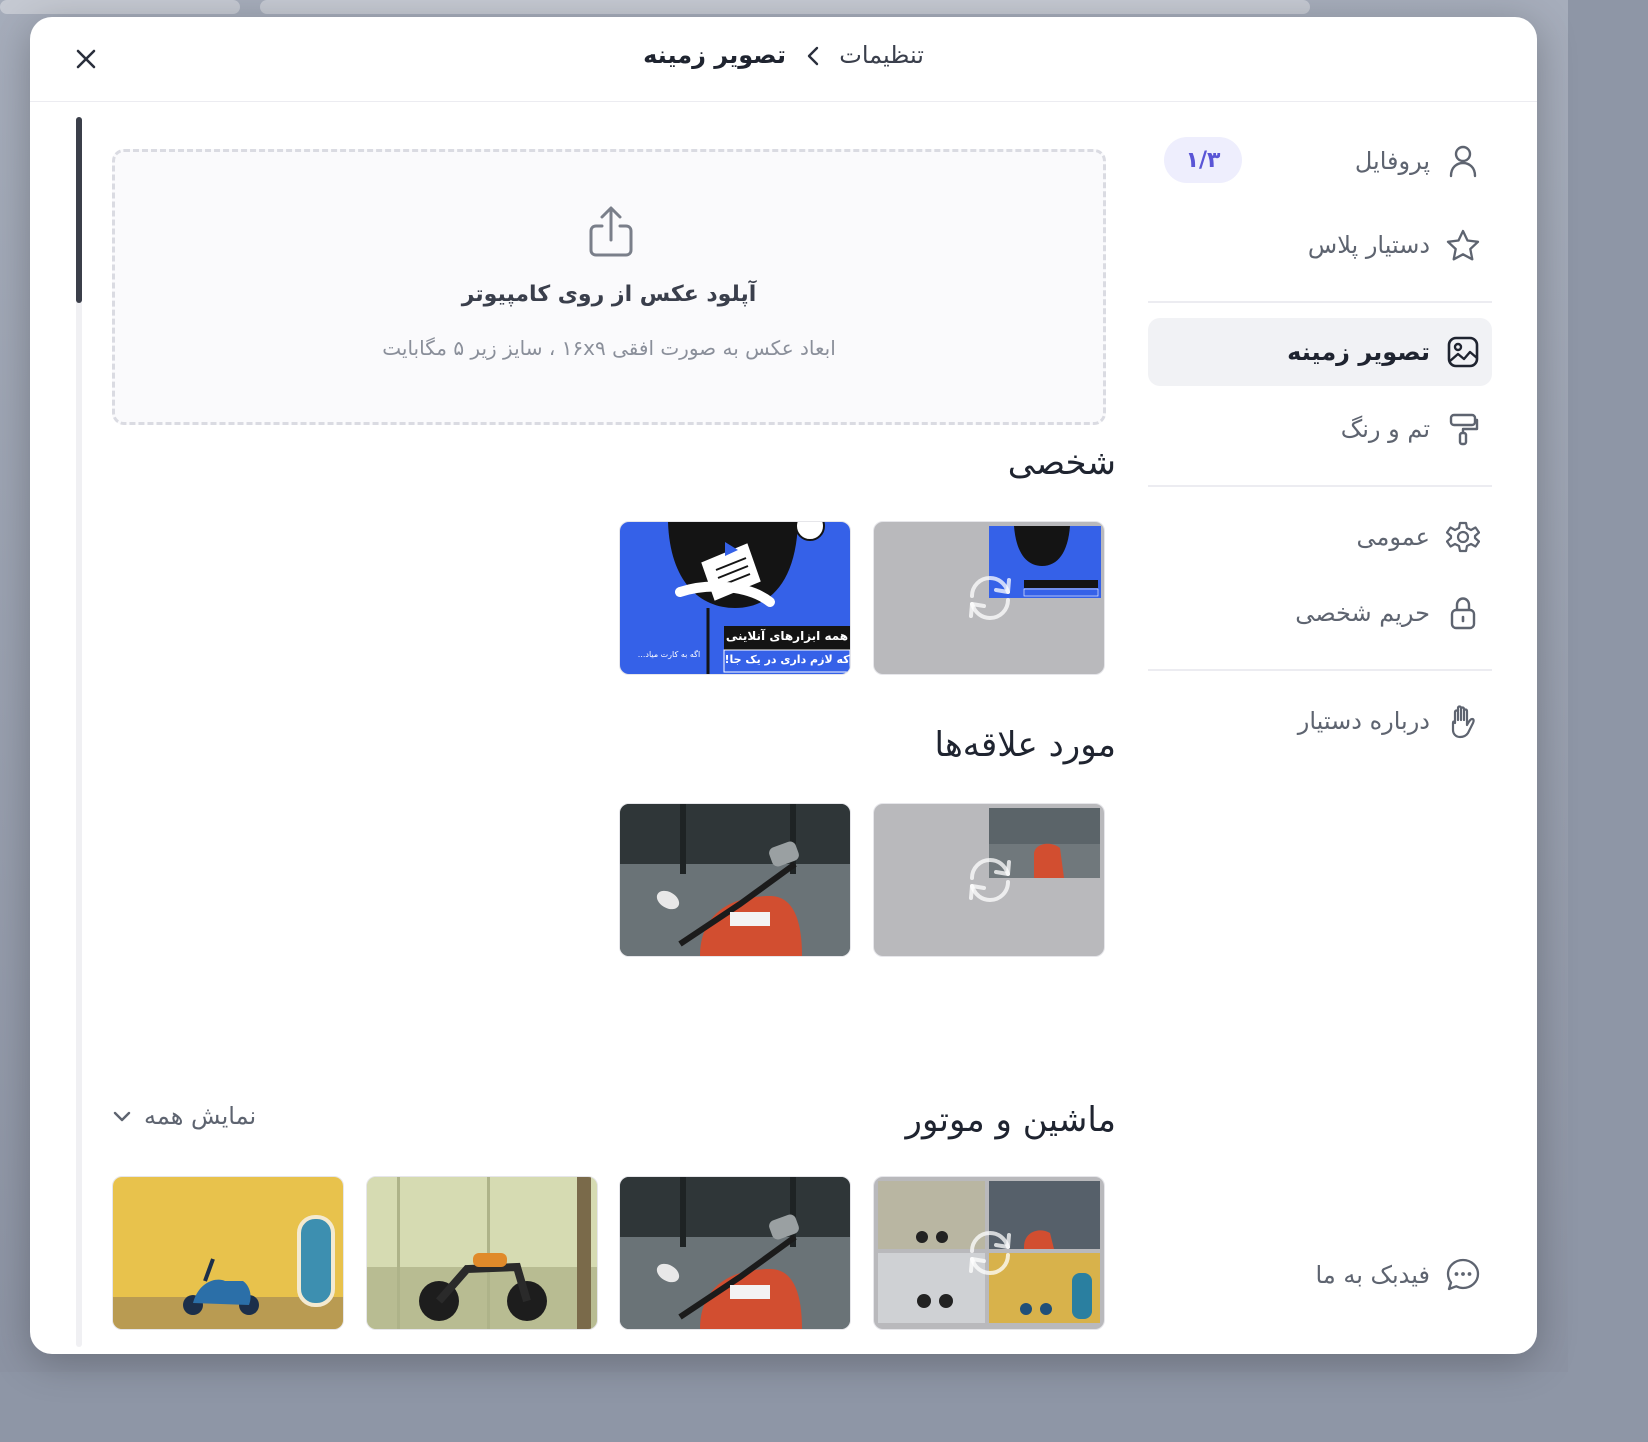 Image resolution: width=1648 pixels, height=1442 pixels. I want to click on upload-icon, so click(611, 232).